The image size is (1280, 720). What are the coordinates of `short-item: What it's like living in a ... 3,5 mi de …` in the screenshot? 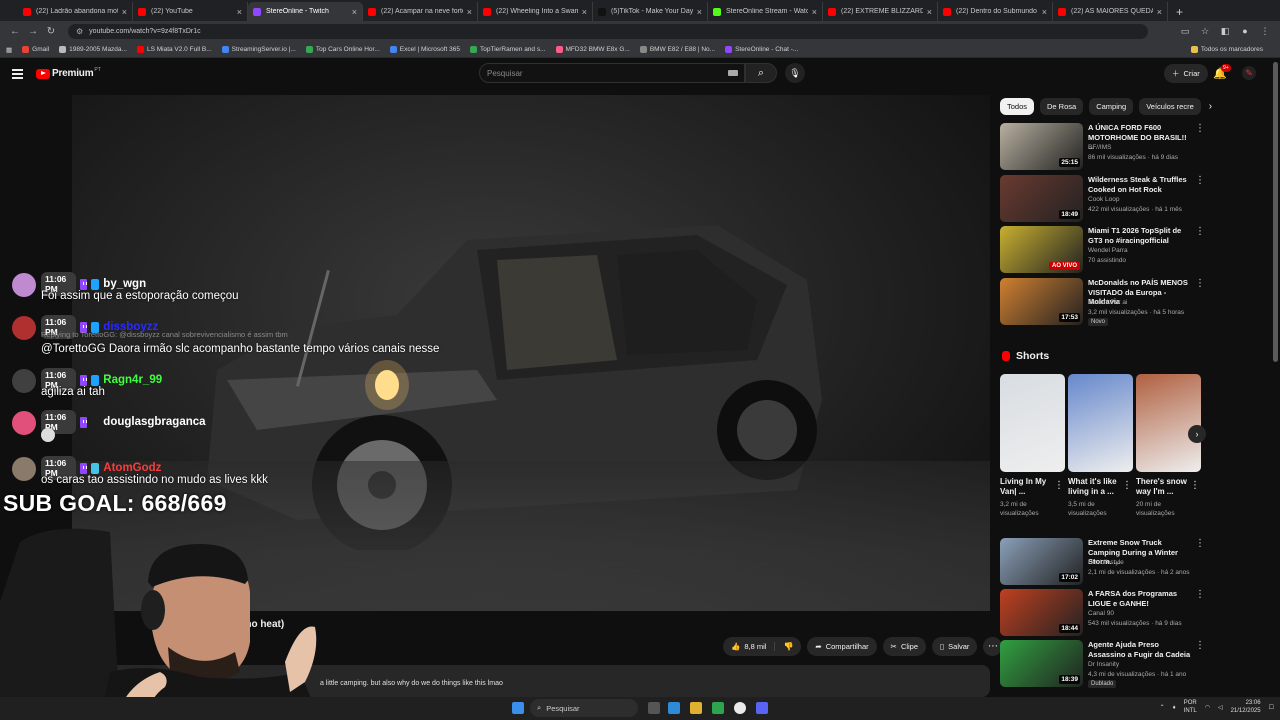 It's located at (1100, 445).